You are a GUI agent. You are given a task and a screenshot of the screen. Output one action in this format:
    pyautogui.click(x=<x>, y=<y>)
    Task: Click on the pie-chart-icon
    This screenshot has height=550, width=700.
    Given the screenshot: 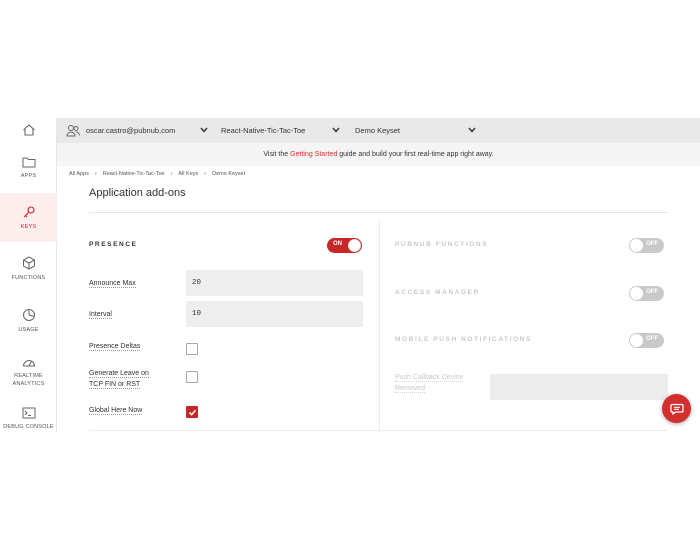 What is the action you would take?
    pyautogui.click(x=28, y=315)
    